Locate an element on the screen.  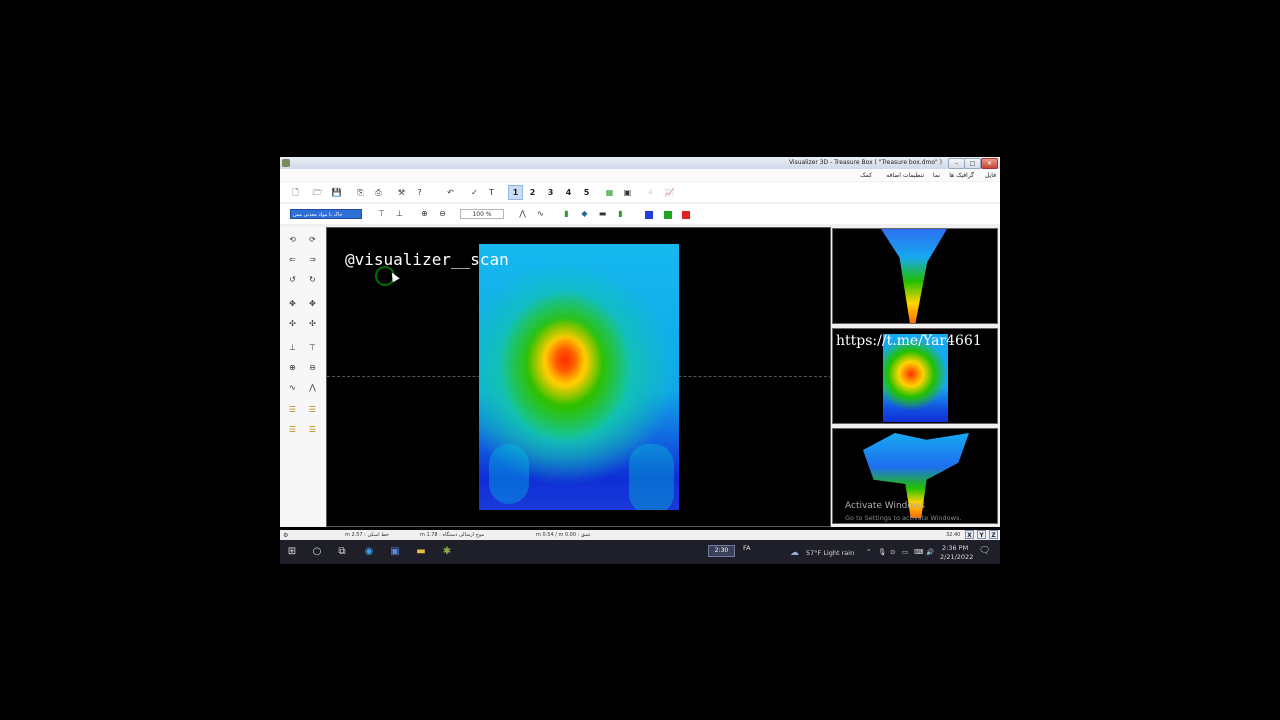
status-device-wave: m 1.78 : موج ارسالی دستگاه is located at coordinates (452, 535).